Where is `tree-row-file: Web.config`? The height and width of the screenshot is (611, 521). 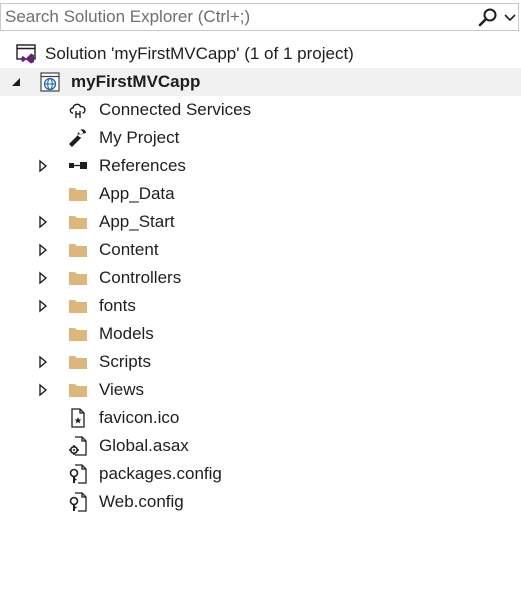 tree-row-file: Web.config is located at coordinates (260, 502).